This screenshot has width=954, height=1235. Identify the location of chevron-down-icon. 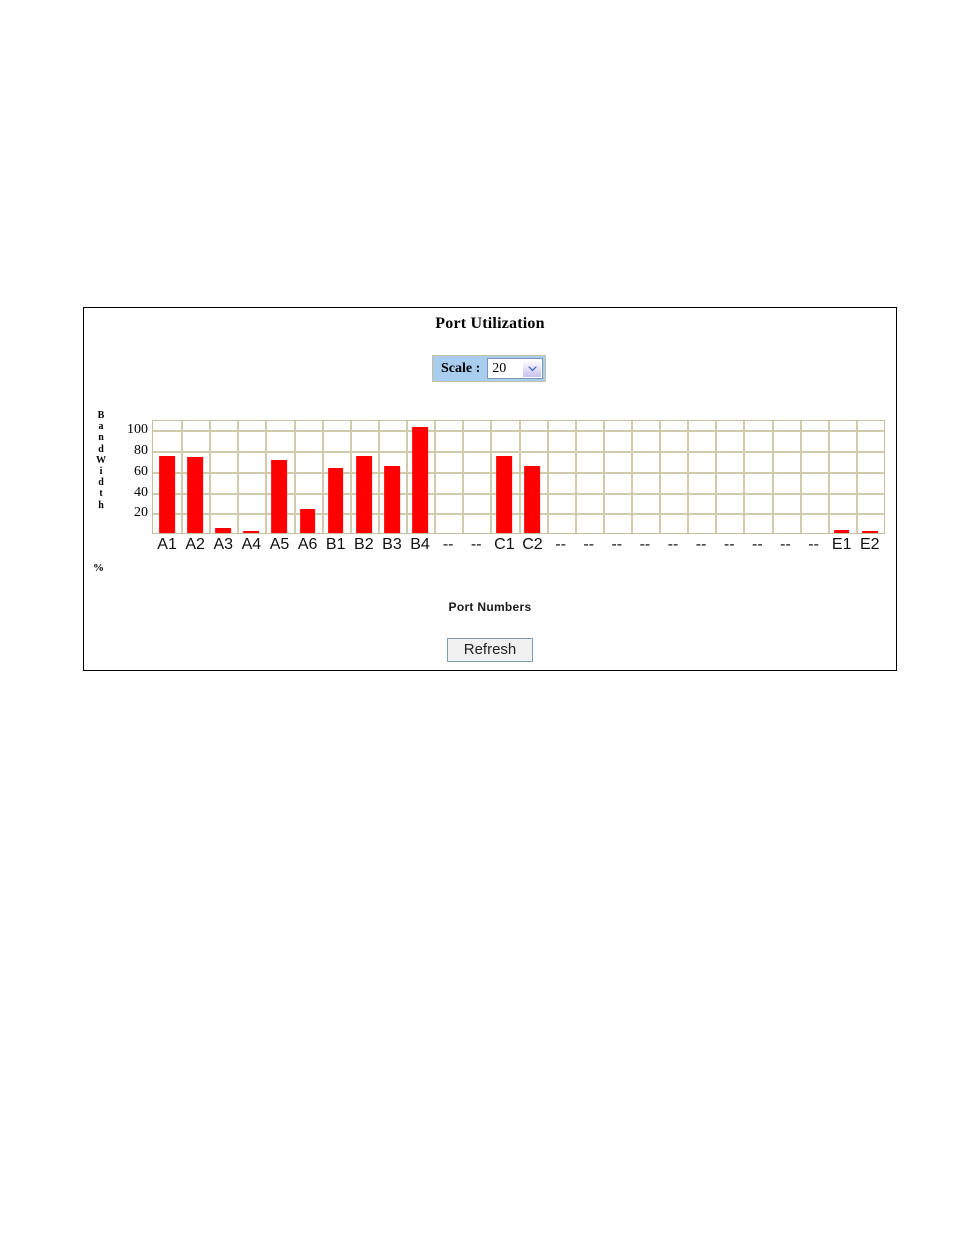
(532, 368).